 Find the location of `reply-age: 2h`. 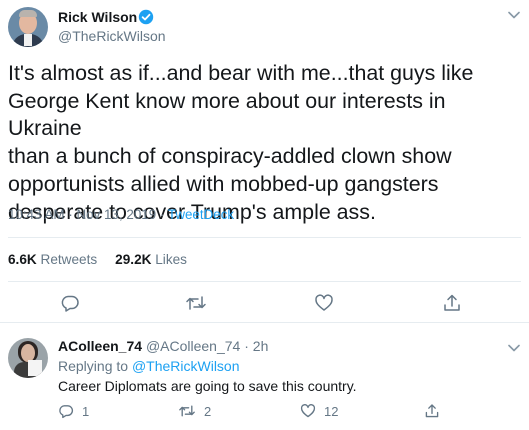

reply-age: 2h is located at coordinates (261, 346).